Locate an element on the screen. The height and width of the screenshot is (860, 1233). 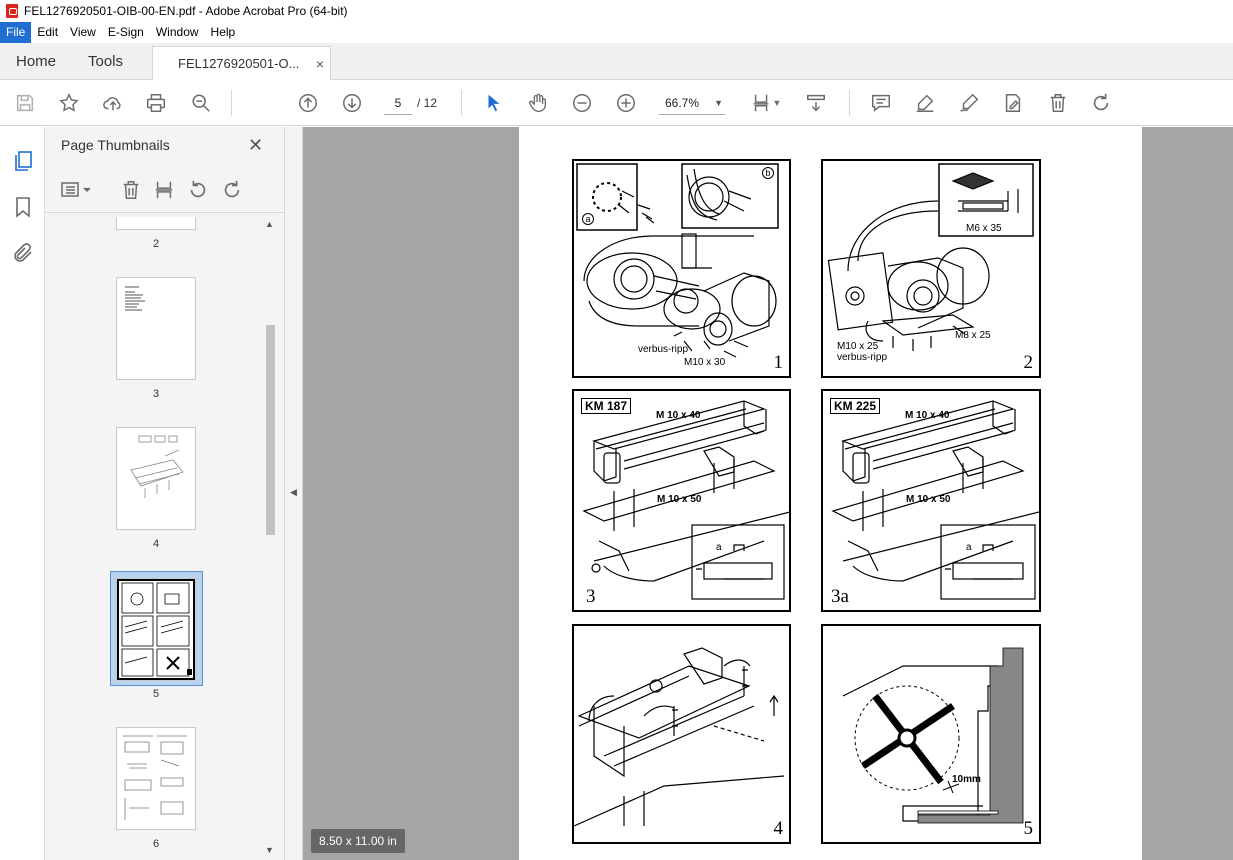
menu-file: File is located at coordinates (16, 32).